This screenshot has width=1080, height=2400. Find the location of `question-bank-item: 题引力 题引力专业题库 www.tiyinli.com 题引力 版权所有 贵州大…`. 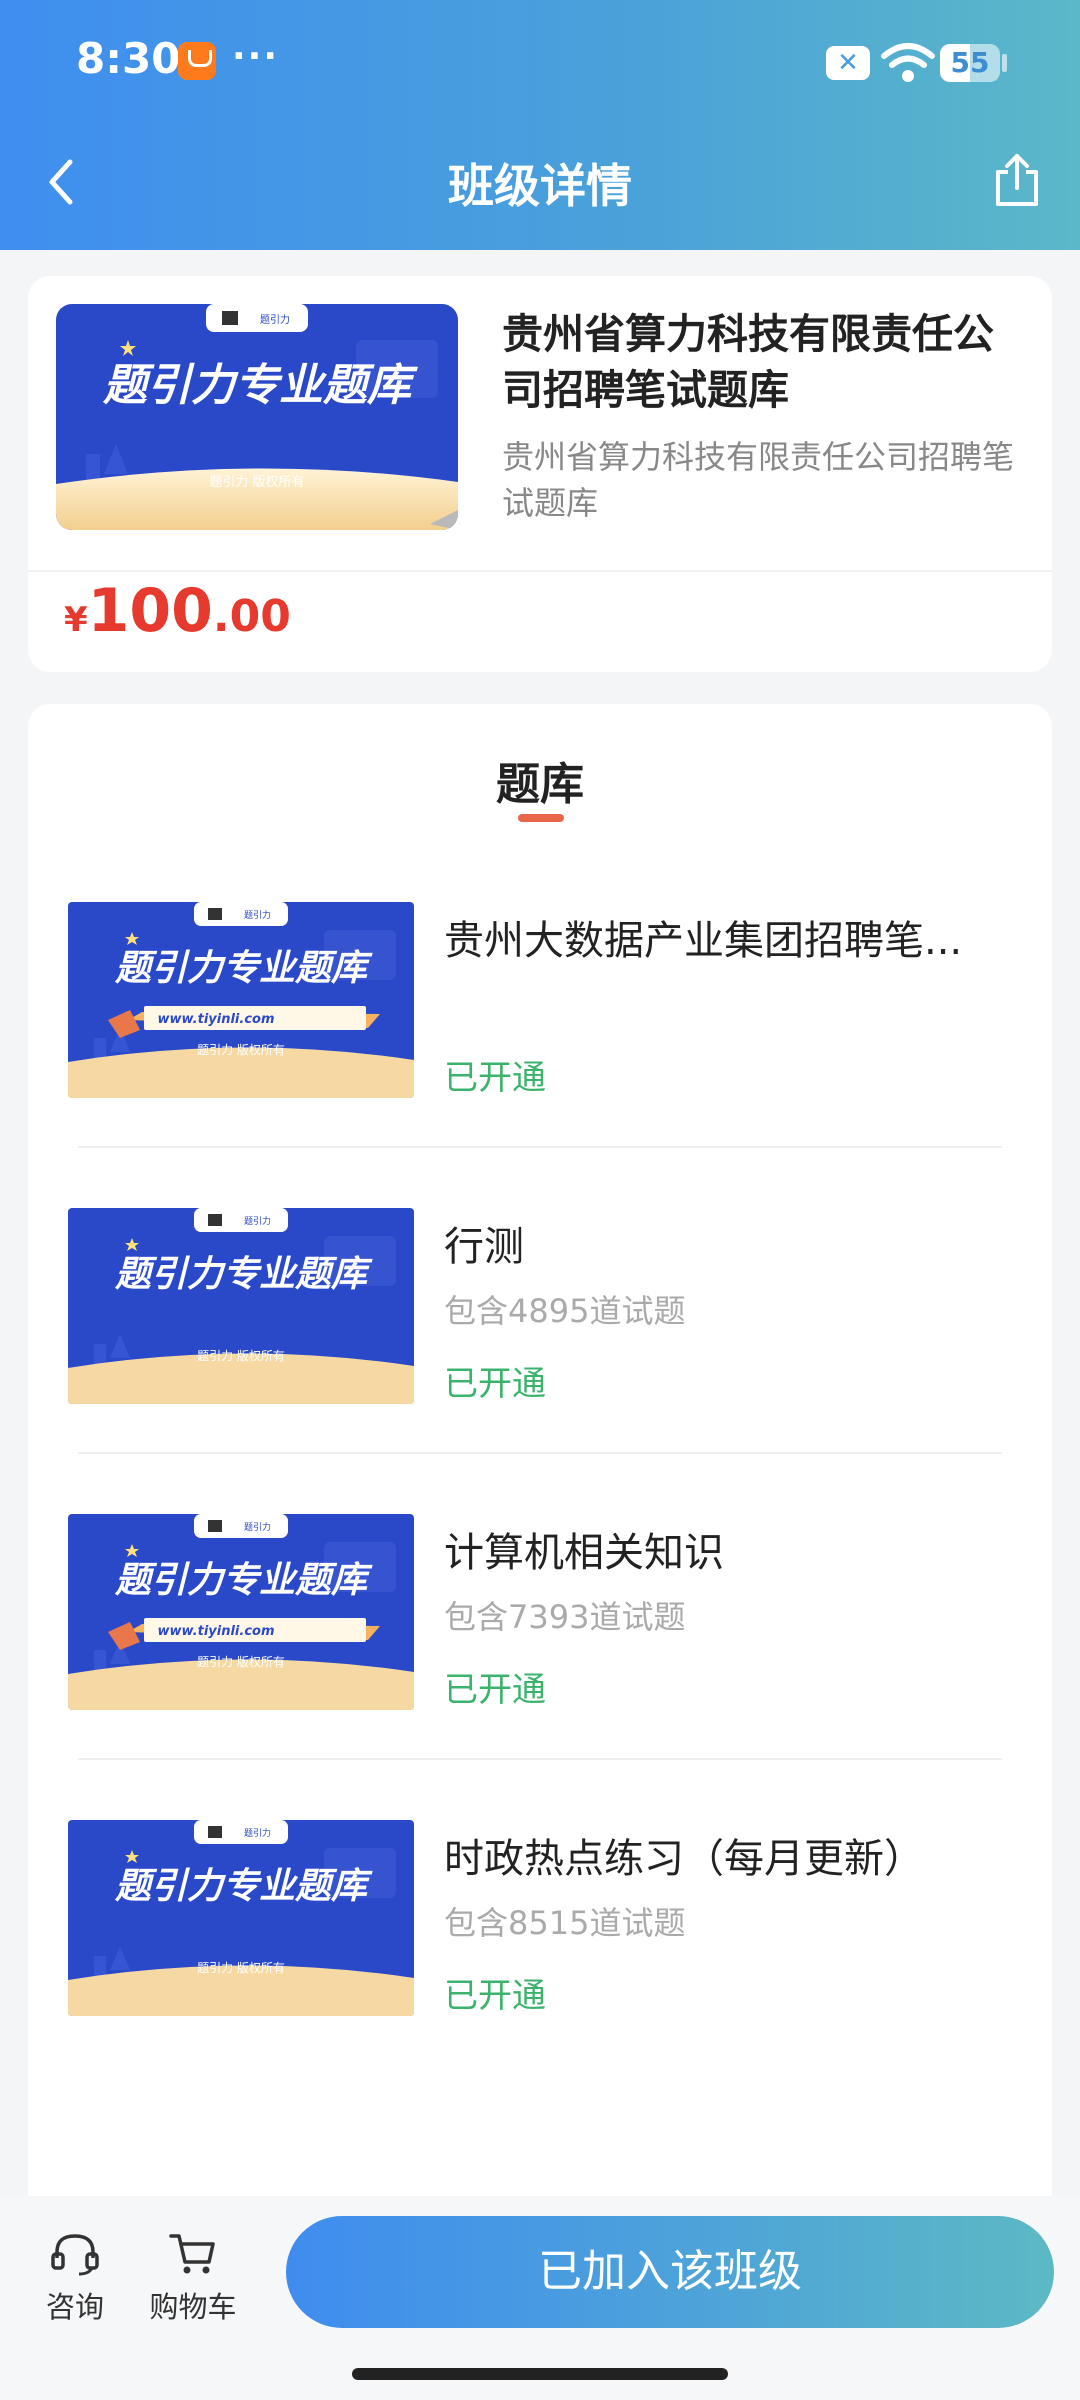

question-bank-item: 题引力 题引力专业题库 www.tiyinli.com 题引力 版权所有 贵州大… is located at coordinates (548, 1002).